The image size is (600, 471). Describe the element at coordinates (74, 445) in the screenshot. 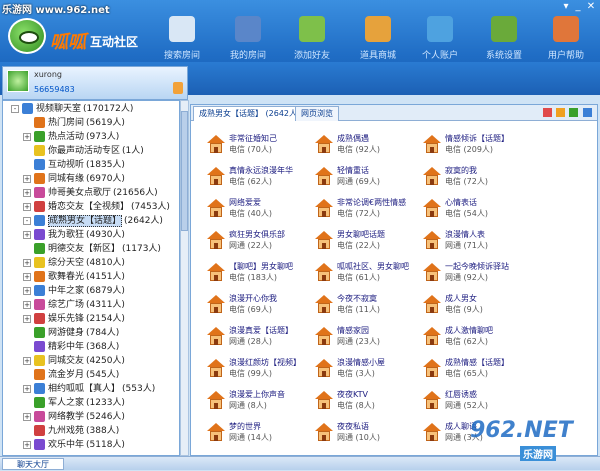

I see `tree-item: + 欢乐中年 (5118人)` at that location.